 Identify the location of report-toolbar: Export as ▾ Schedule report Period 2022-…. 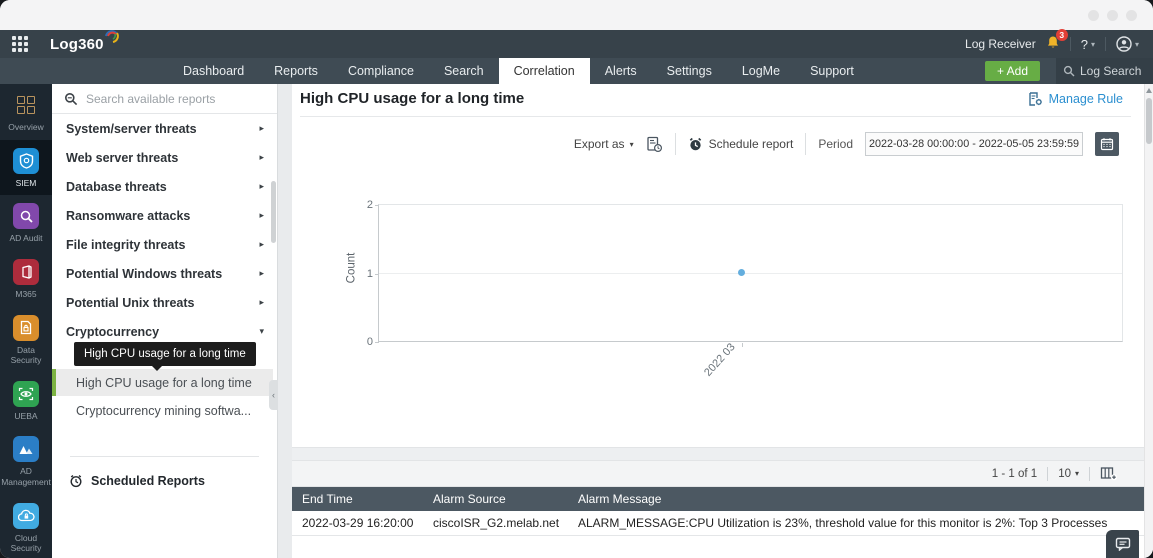
(846, 144).